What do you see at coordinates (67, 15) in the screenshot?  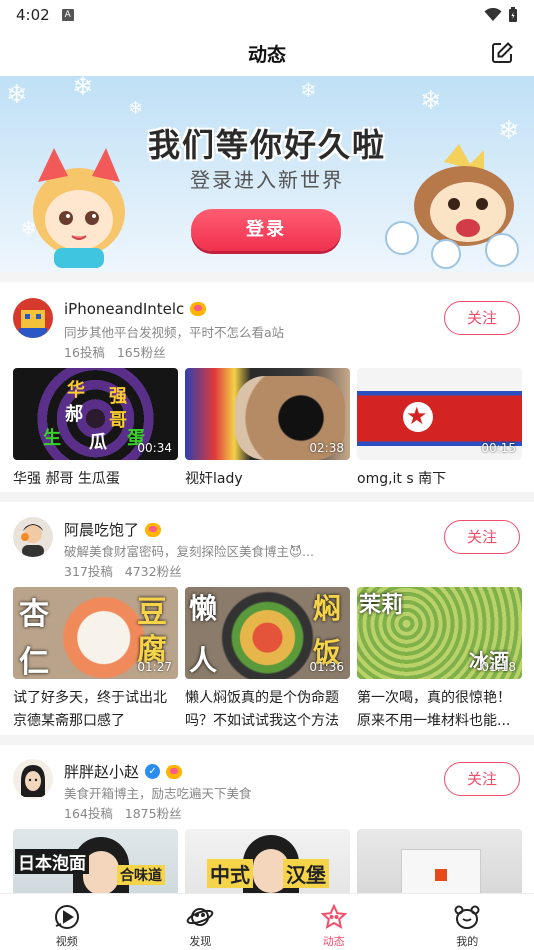 I see `notification-icon: A` at bounding box center [67, 15].